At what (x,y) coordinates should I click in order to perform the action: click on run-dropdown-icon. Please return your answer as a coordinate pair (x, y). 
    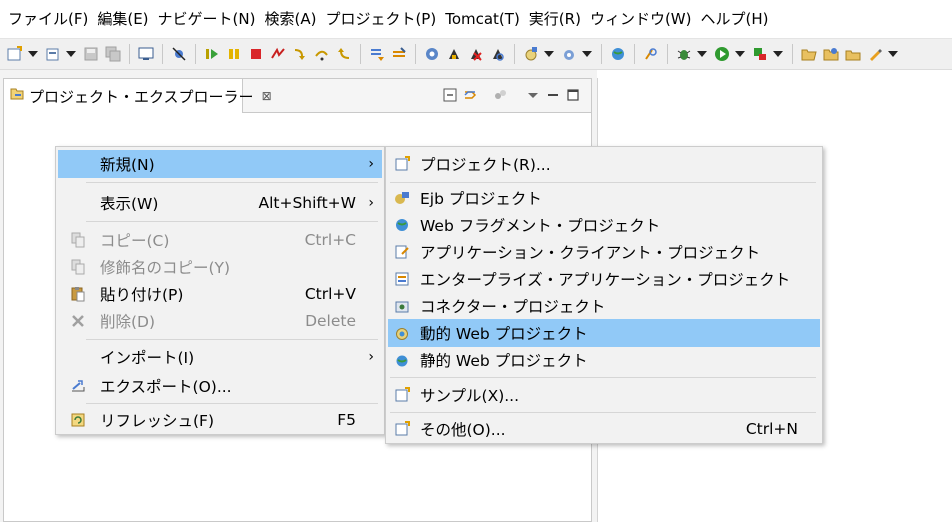
    Looking at the image, I should click on (740, 54).